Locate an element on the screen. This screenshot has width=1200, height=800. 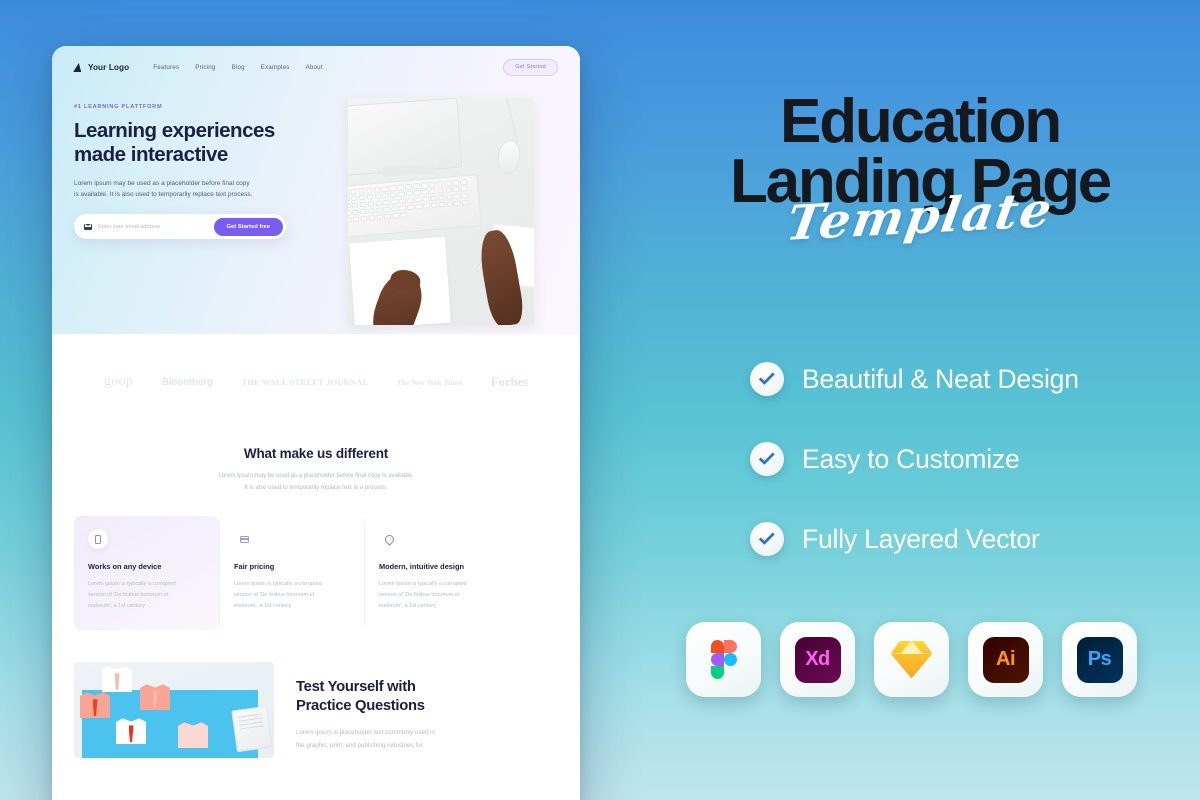
practice-heading-line1: Test Yourself with is located at coordinates (356, 687).